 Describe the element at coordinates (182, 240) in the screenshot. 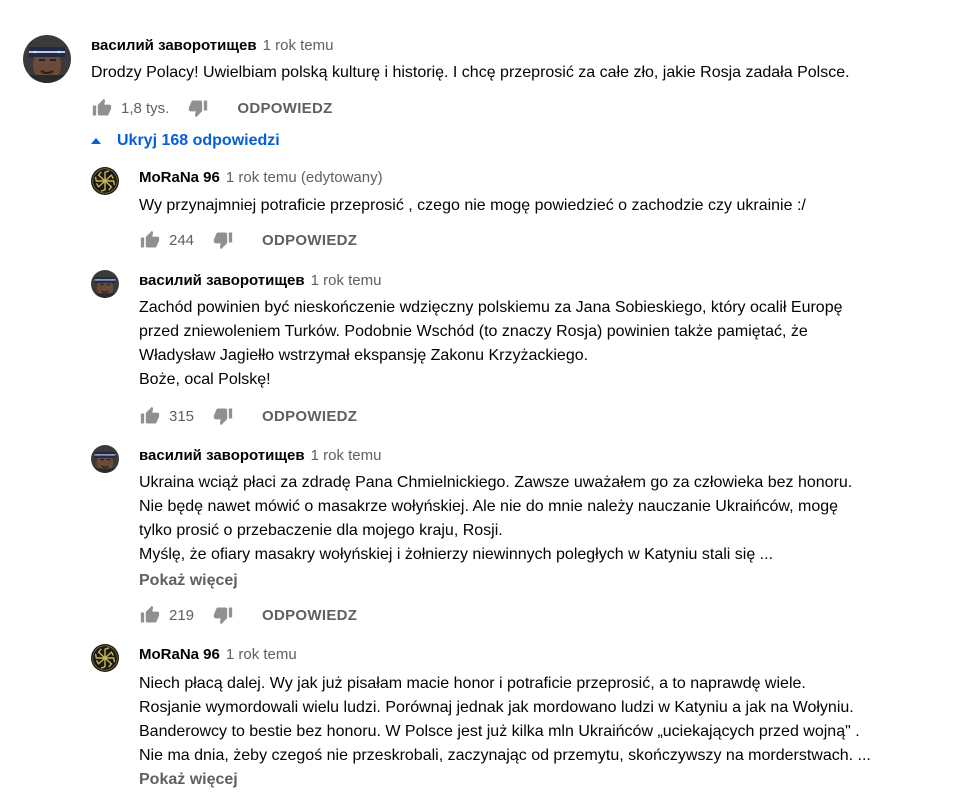

I see `like-count: 244` at that location.